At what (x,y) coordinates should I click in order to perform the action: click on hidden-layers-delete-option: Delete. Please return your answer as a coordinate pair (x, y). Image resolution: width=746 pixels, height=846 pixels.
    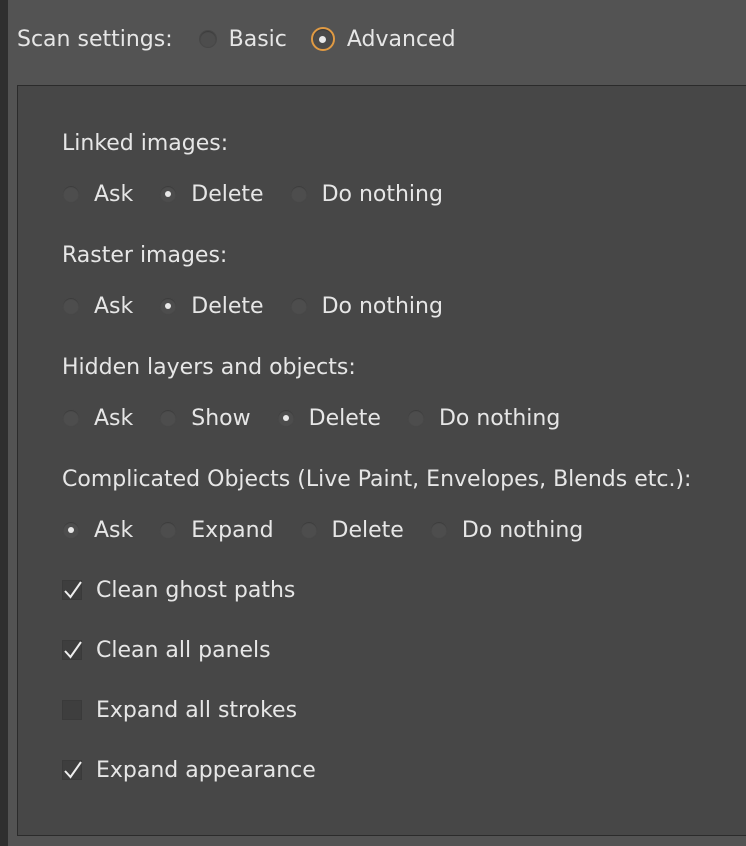
    Looking at the image, I should click on (328, 418).